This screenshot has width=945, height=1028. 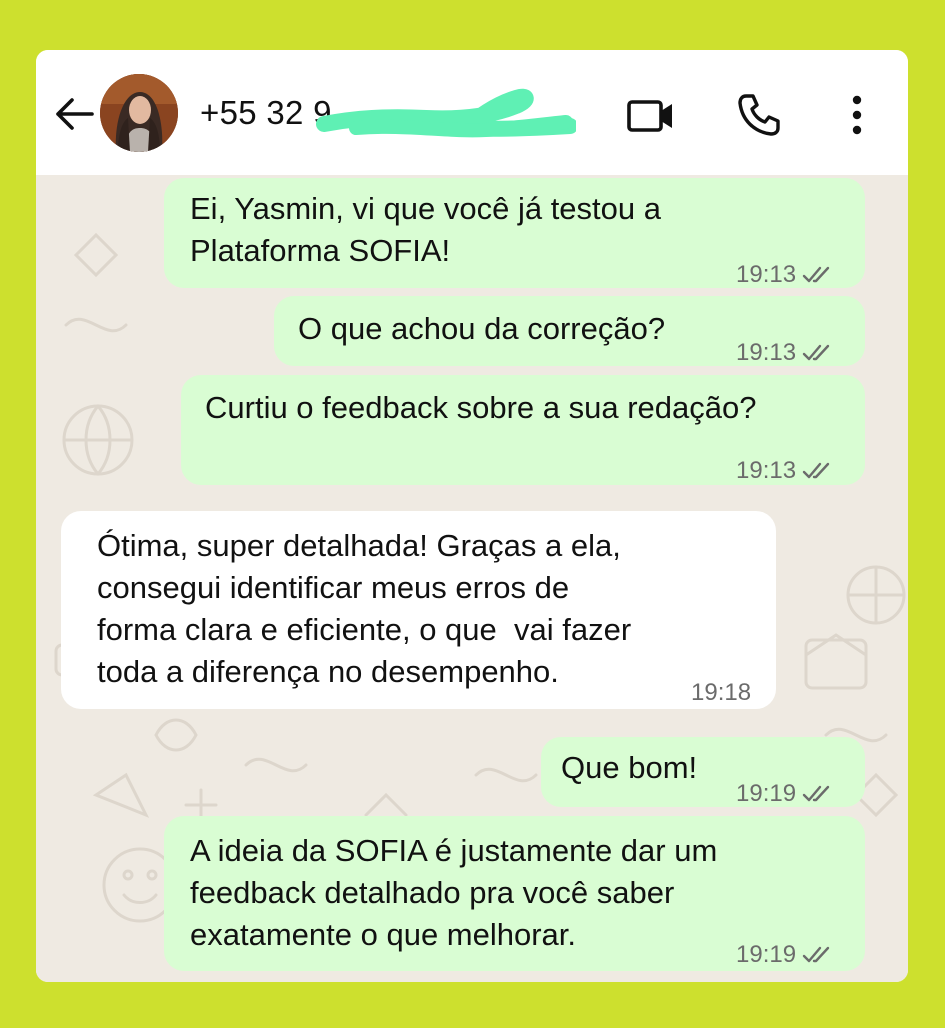 What do you see at coordinates (266, 113) in the screenshot?
I see `contact-number: +55 32 9` at bounding box center [266, 113].